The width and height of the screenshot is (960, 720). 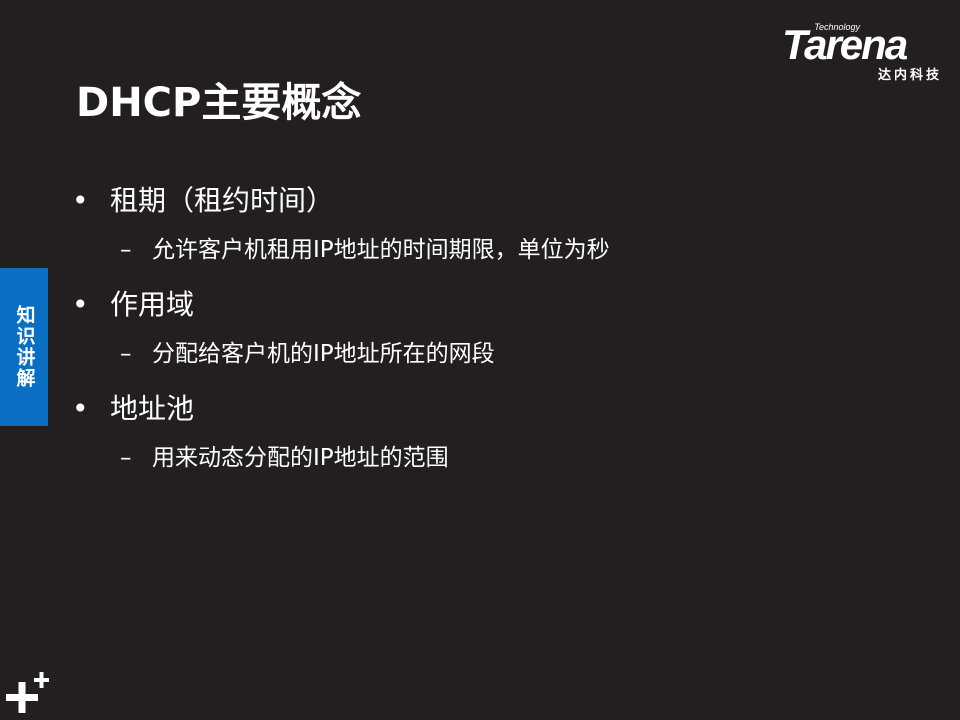 What do you see at coordinates (152, 408) in the screenshot?
I see `bullet-text: 地址池` at bounding box center [152, 408].